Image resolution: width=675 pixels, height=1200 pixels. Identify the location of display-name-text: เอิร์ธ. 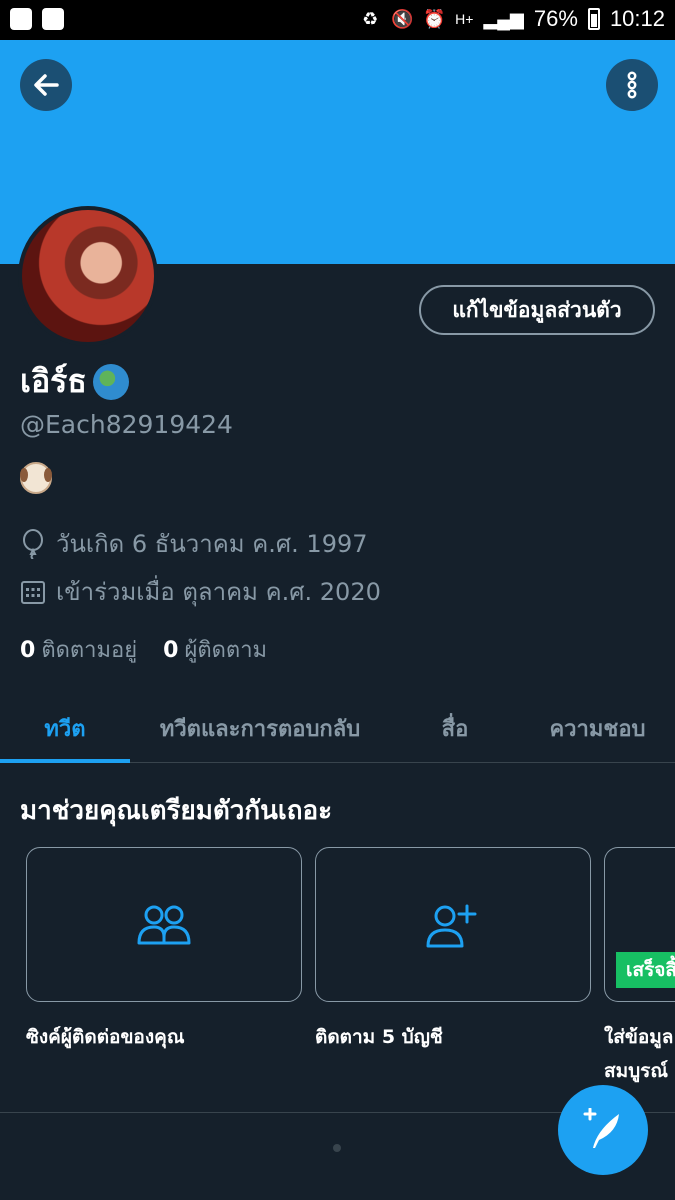
(53, 381).